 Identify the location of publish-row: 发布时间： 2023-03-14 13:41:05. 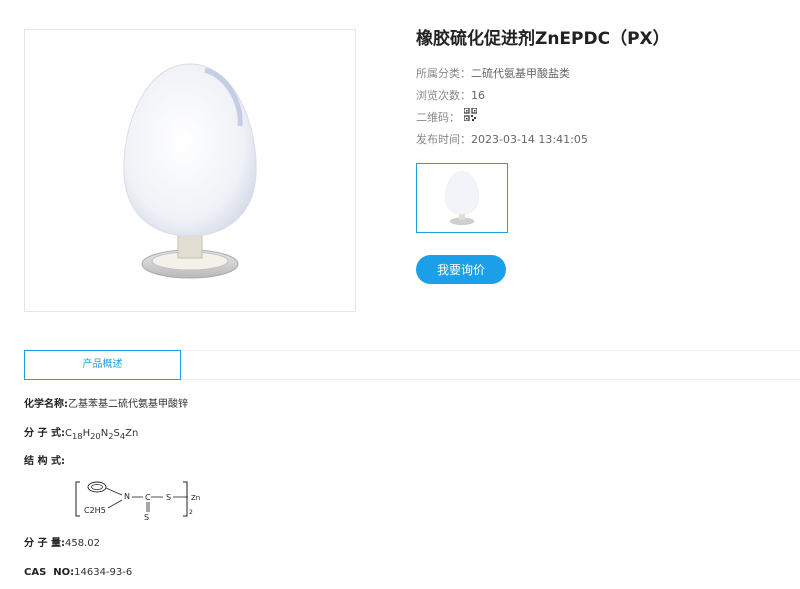
(601, 140).